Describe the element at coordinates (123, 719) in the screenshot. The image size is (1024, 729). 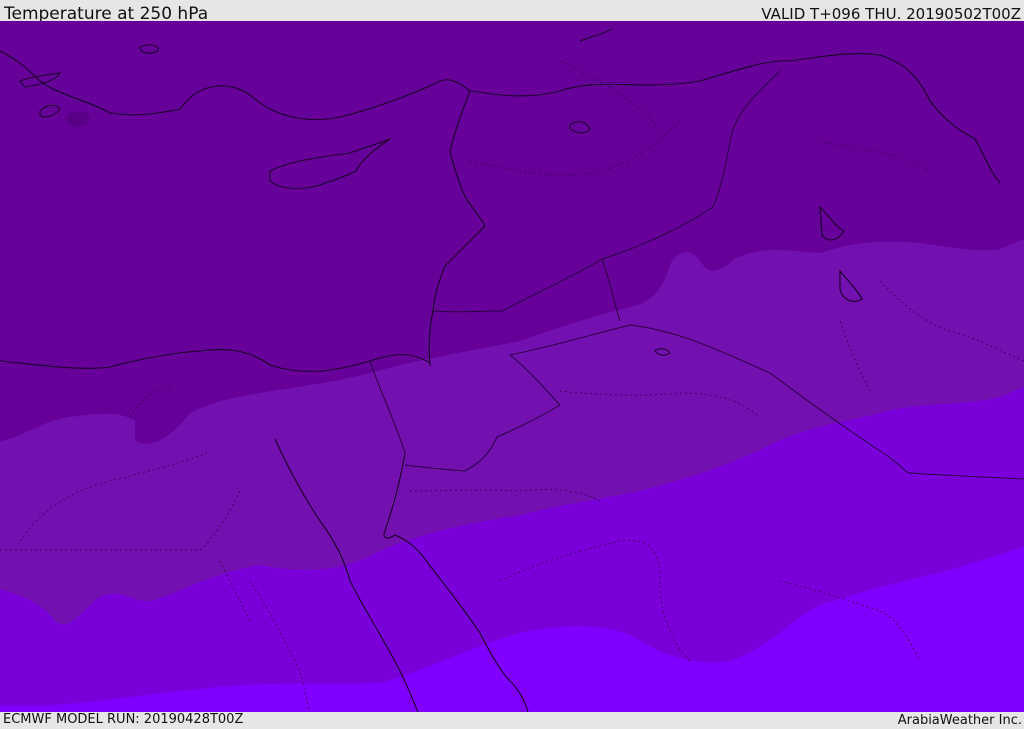
I see `model-run-label: ECMWF MODEL RUN: 20190428T00Z` at that location.